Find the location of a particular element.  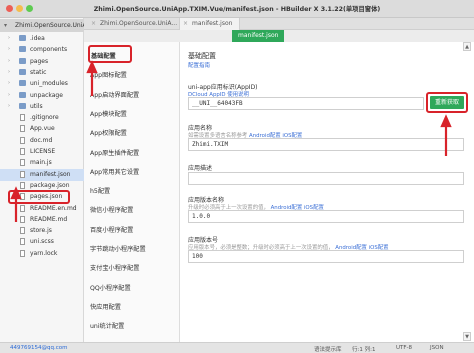

user-account: 449769154@qq.com is located at coordinates (38, 348).